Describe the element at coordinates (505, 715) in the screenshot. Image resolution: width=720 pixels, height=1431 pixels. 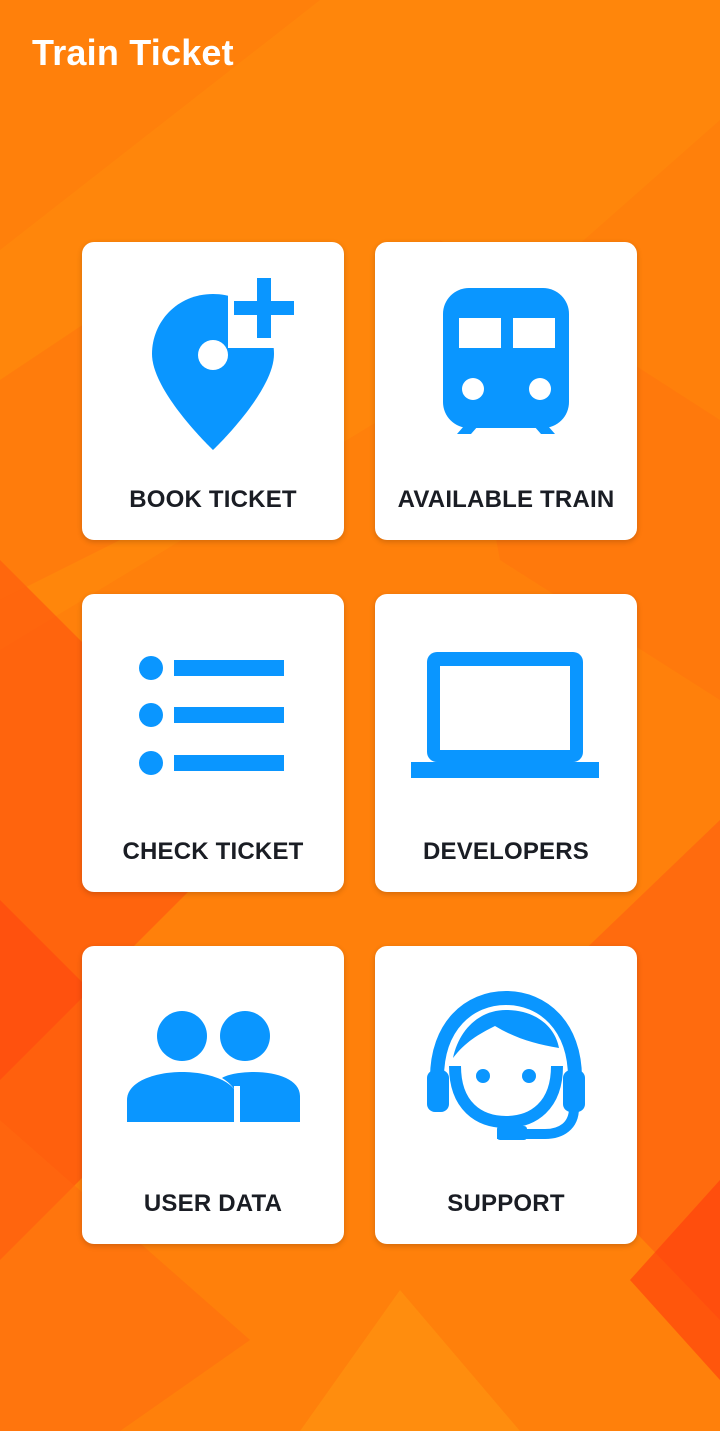
I see `laptop-icon` at that location.